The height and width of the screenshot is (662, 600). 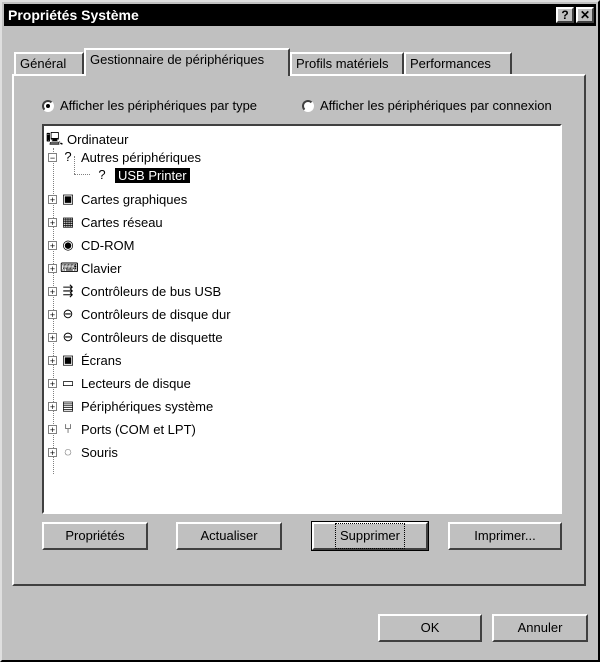 I want to click on network-card-icon: ▦, so click(x=68, y=221).